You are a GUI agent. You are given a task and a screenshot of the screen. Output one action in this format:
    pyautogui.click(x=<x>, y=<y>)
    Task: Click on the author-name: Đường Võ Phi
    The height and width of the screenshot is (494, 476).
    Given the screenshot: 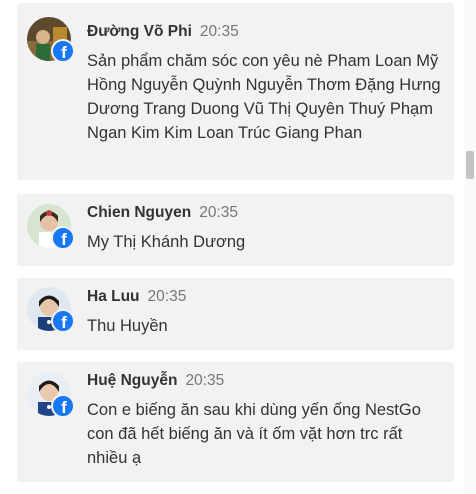 What is the action you would take?
    pyautogui.click(x=139, y=31)
    